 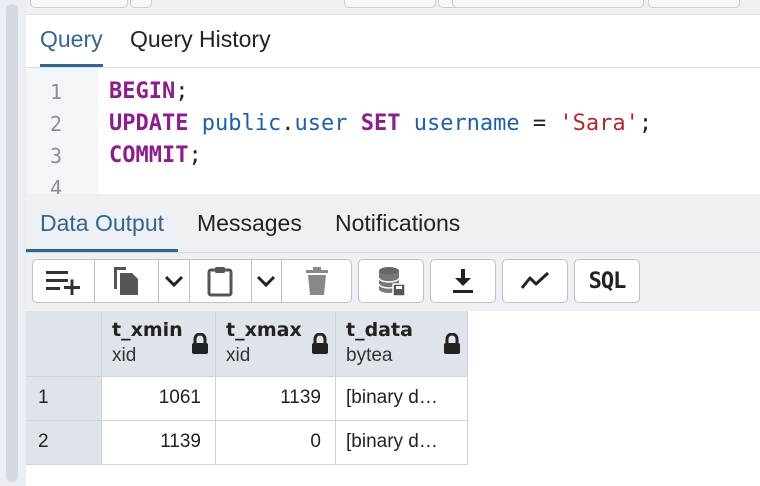 I want to click on tab-query-history: Query History, so click(x=200, y=41).